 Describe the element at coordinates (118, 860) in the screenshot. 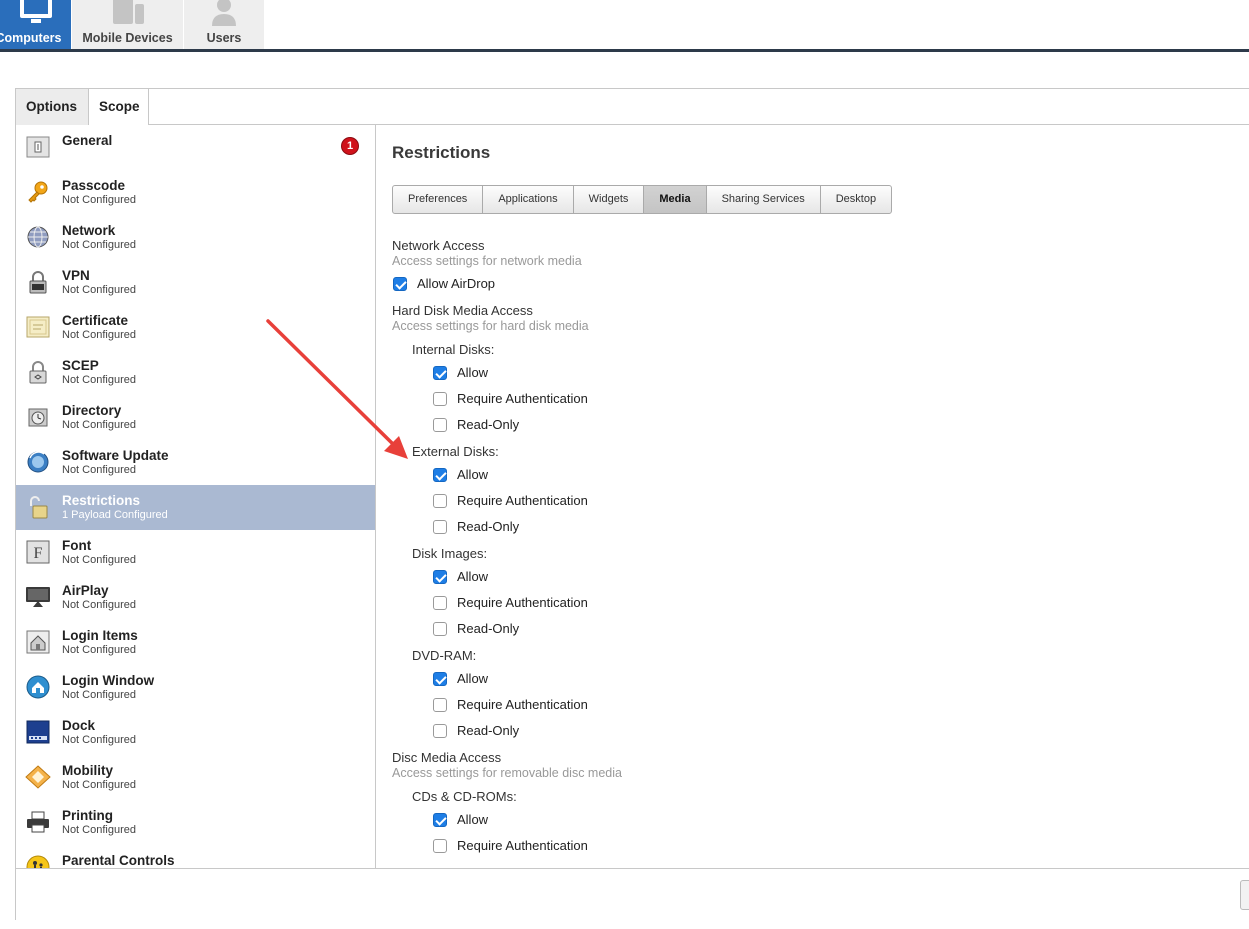

I see `sidebar-item-name: Parental Controls` at that location.